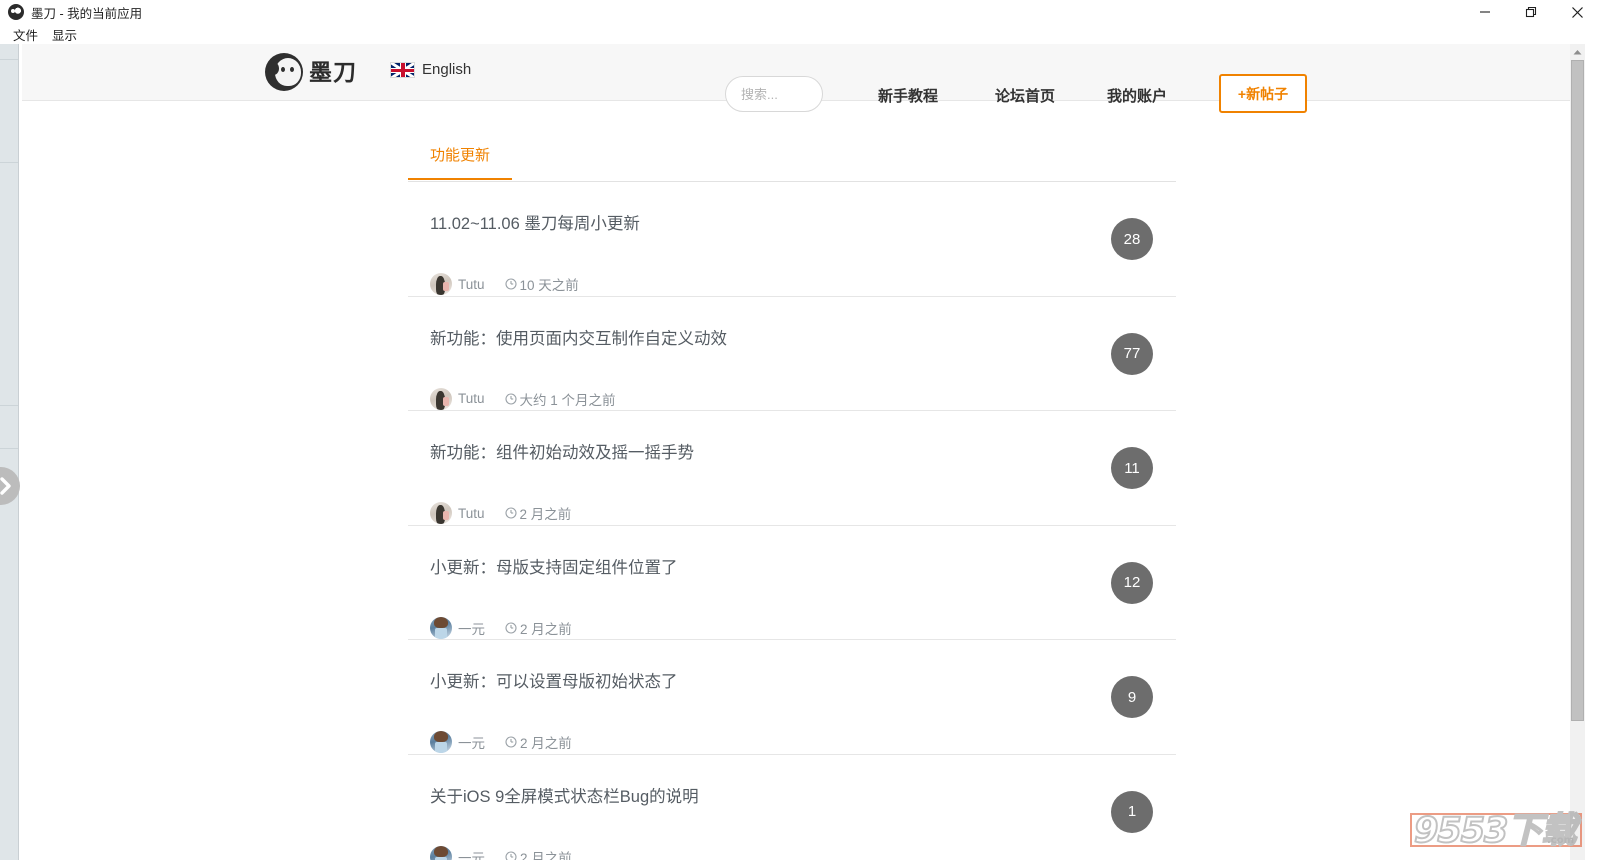 The image size is (1600, 860). What do you see at coordinates (803, 569) in the screenshot?
I see `post-title: 小更新：母版支持固定组件位置了` at bounding box center [803, 569].